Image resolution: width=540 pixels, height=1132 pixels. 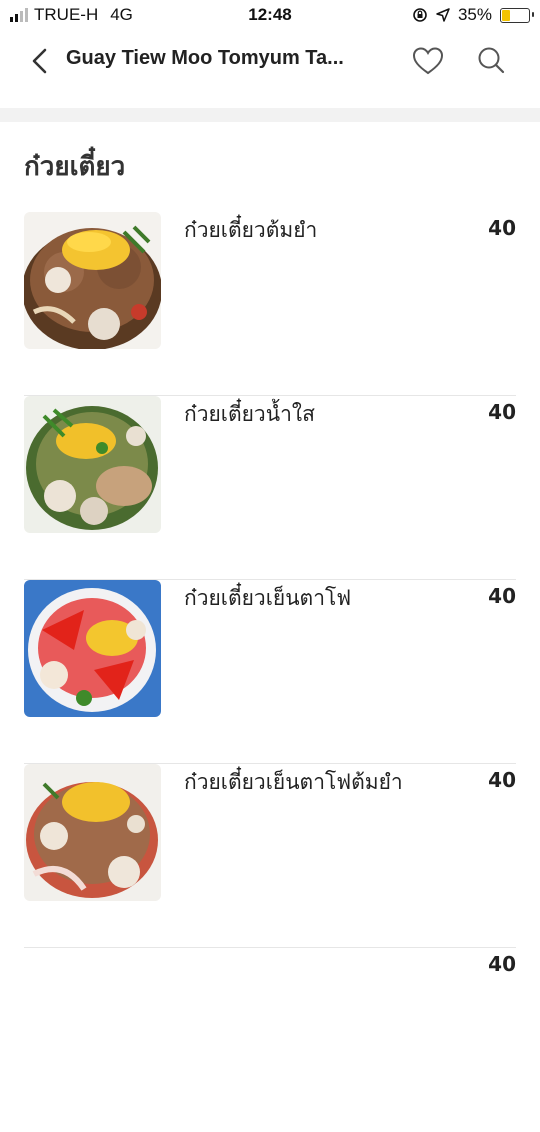 I want to click on search-icon, so click(x=491, y=60).